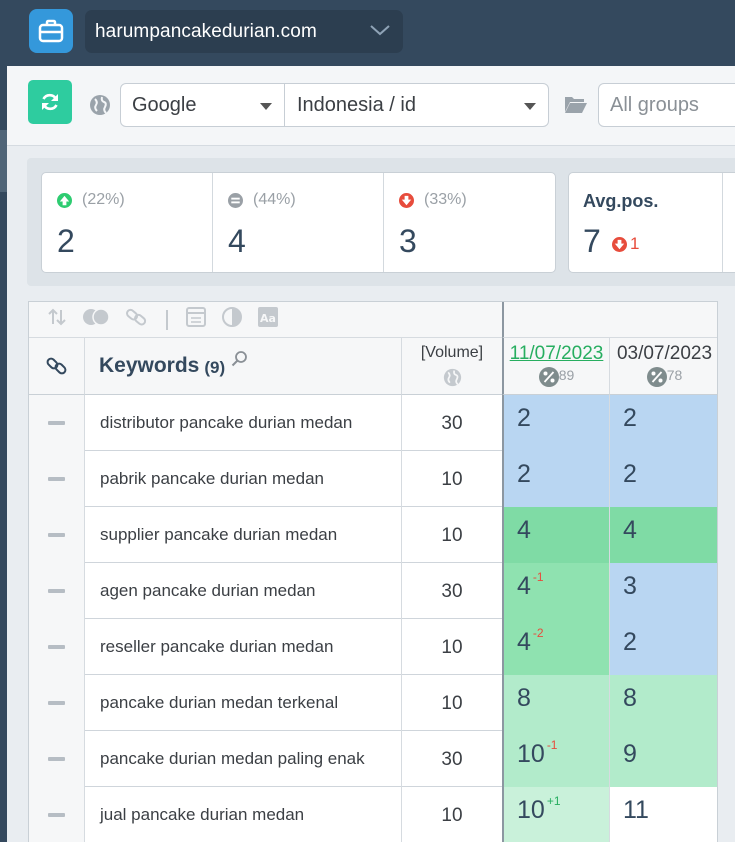  What do you see at coordinates (663, 814) in the screenshot?
I see `rank-cell-date2: 11` at bounding box center [663, 814].